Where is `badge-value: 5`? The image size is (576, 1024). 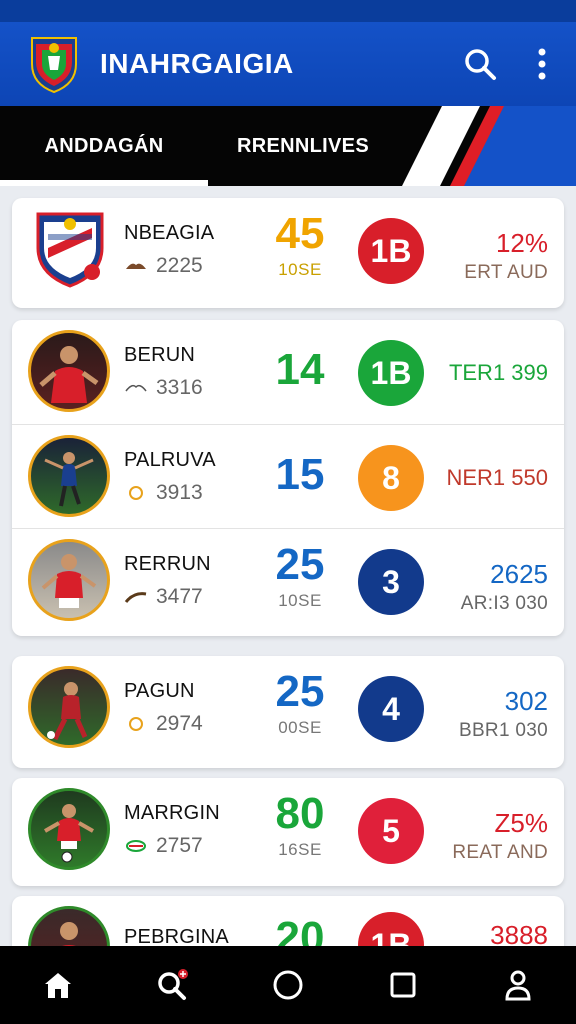
badge-value: 5 is located at coordinates (391, 830).